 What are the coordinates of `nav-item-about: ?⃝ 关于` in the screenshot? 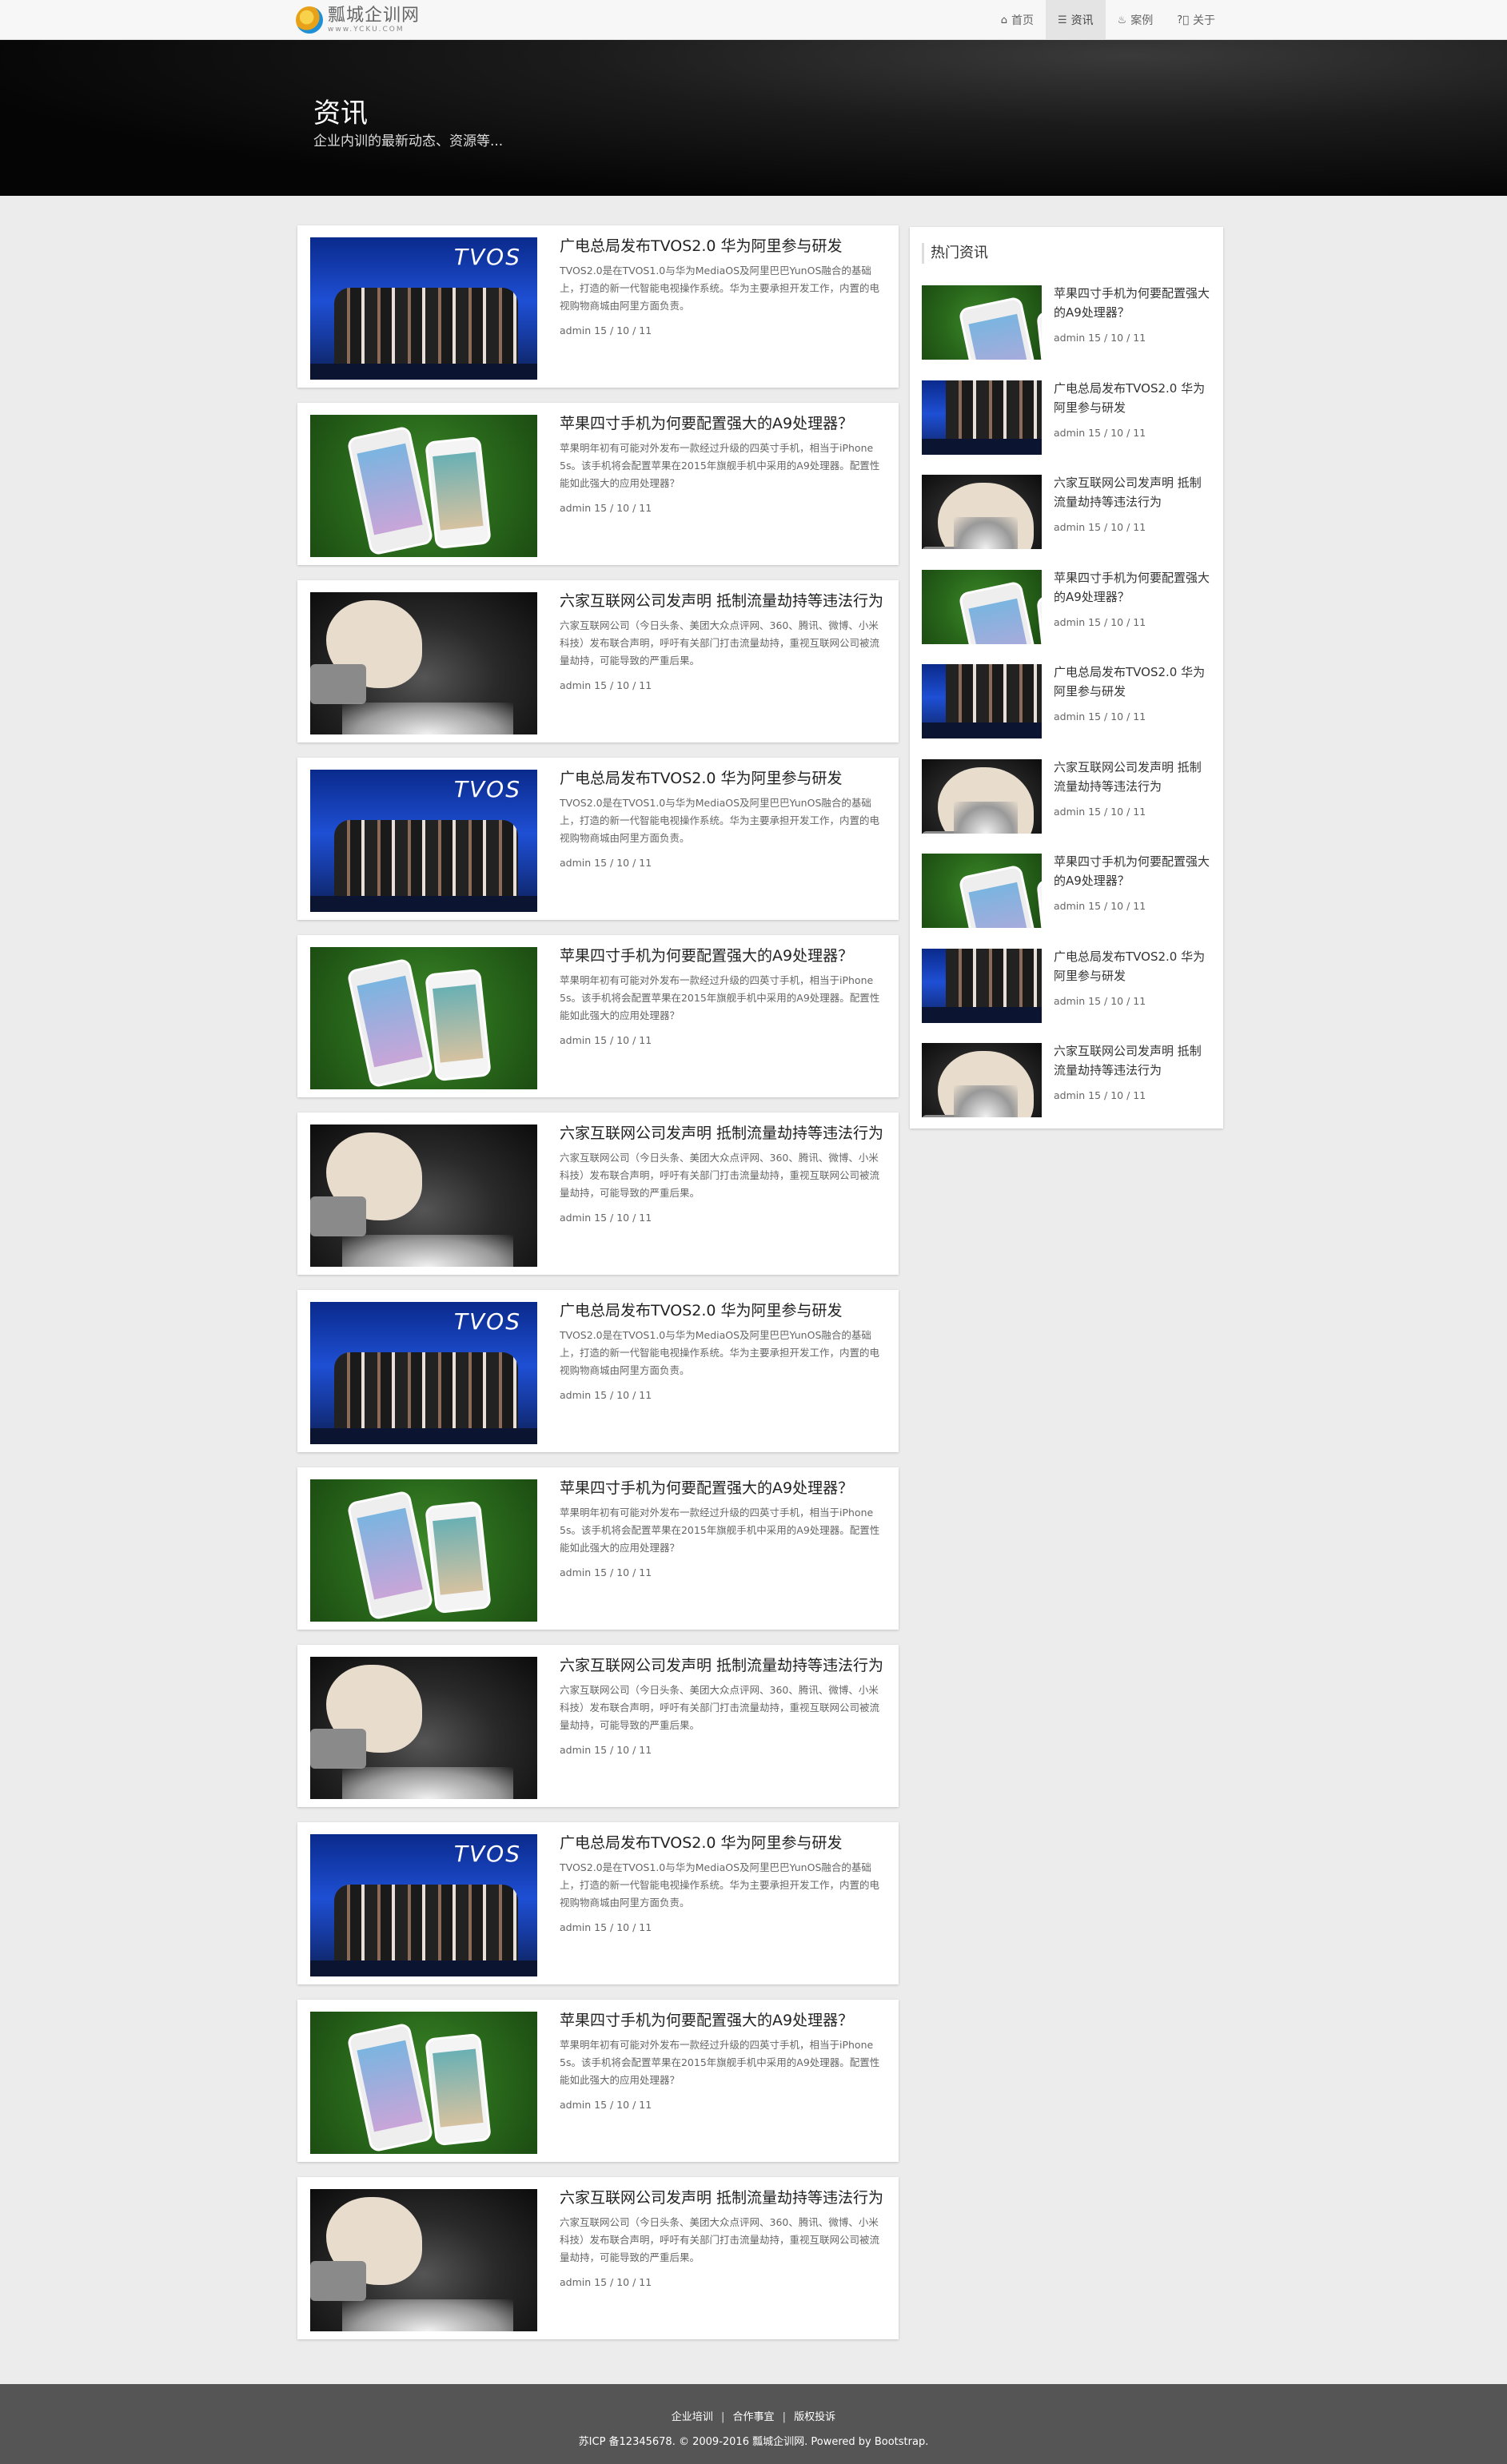 It's located at (1196, 20).